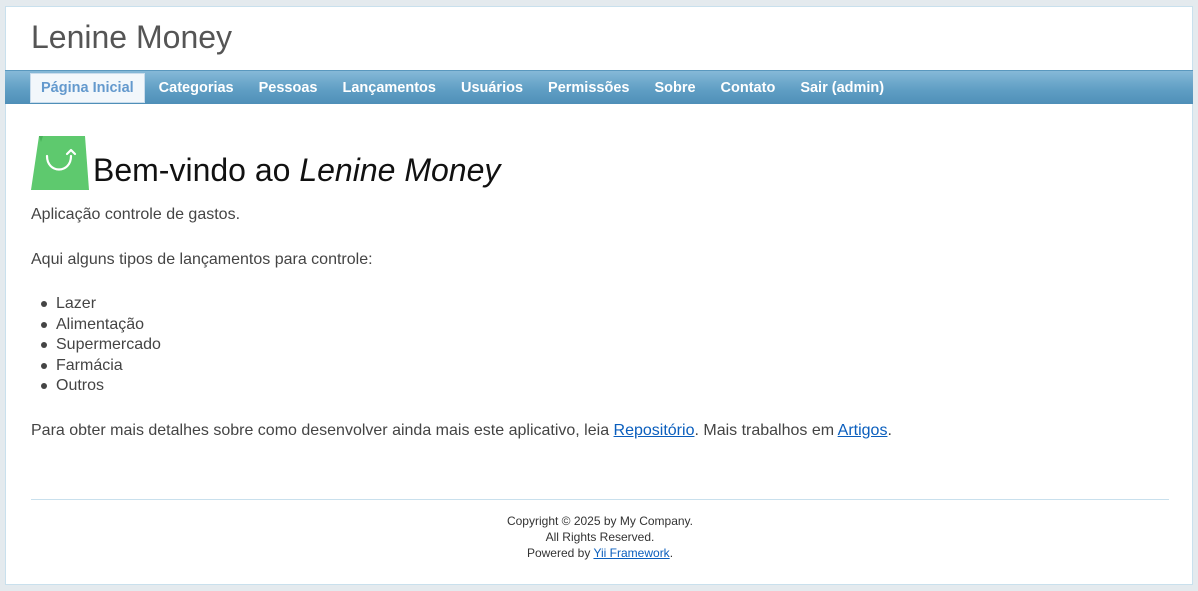  I want to click on nav-link-contato: Contato, so click(748, 88).